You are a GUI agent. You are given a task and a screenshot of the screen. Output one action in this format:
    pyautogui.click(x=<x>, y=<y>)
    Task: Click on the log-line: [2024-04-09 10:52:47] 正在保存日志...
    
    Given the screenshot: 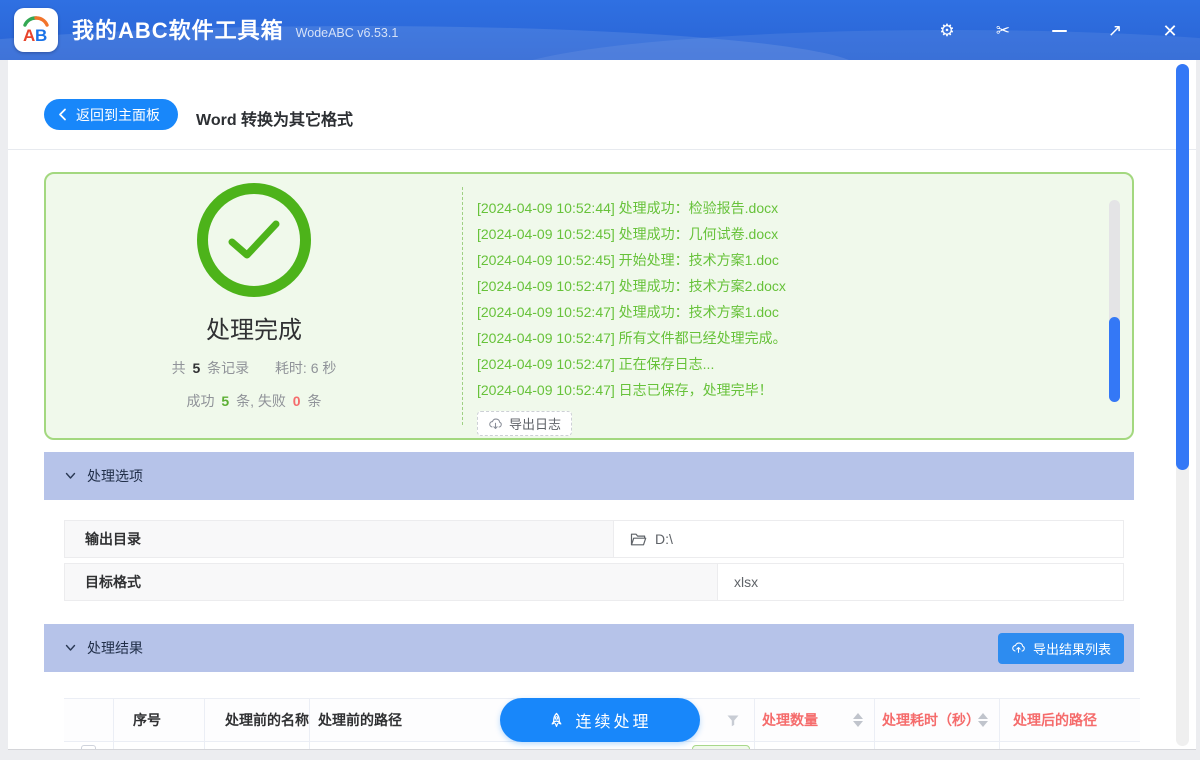 What is the action you would take?
    pyautogui.click(x=596, y=364)
    